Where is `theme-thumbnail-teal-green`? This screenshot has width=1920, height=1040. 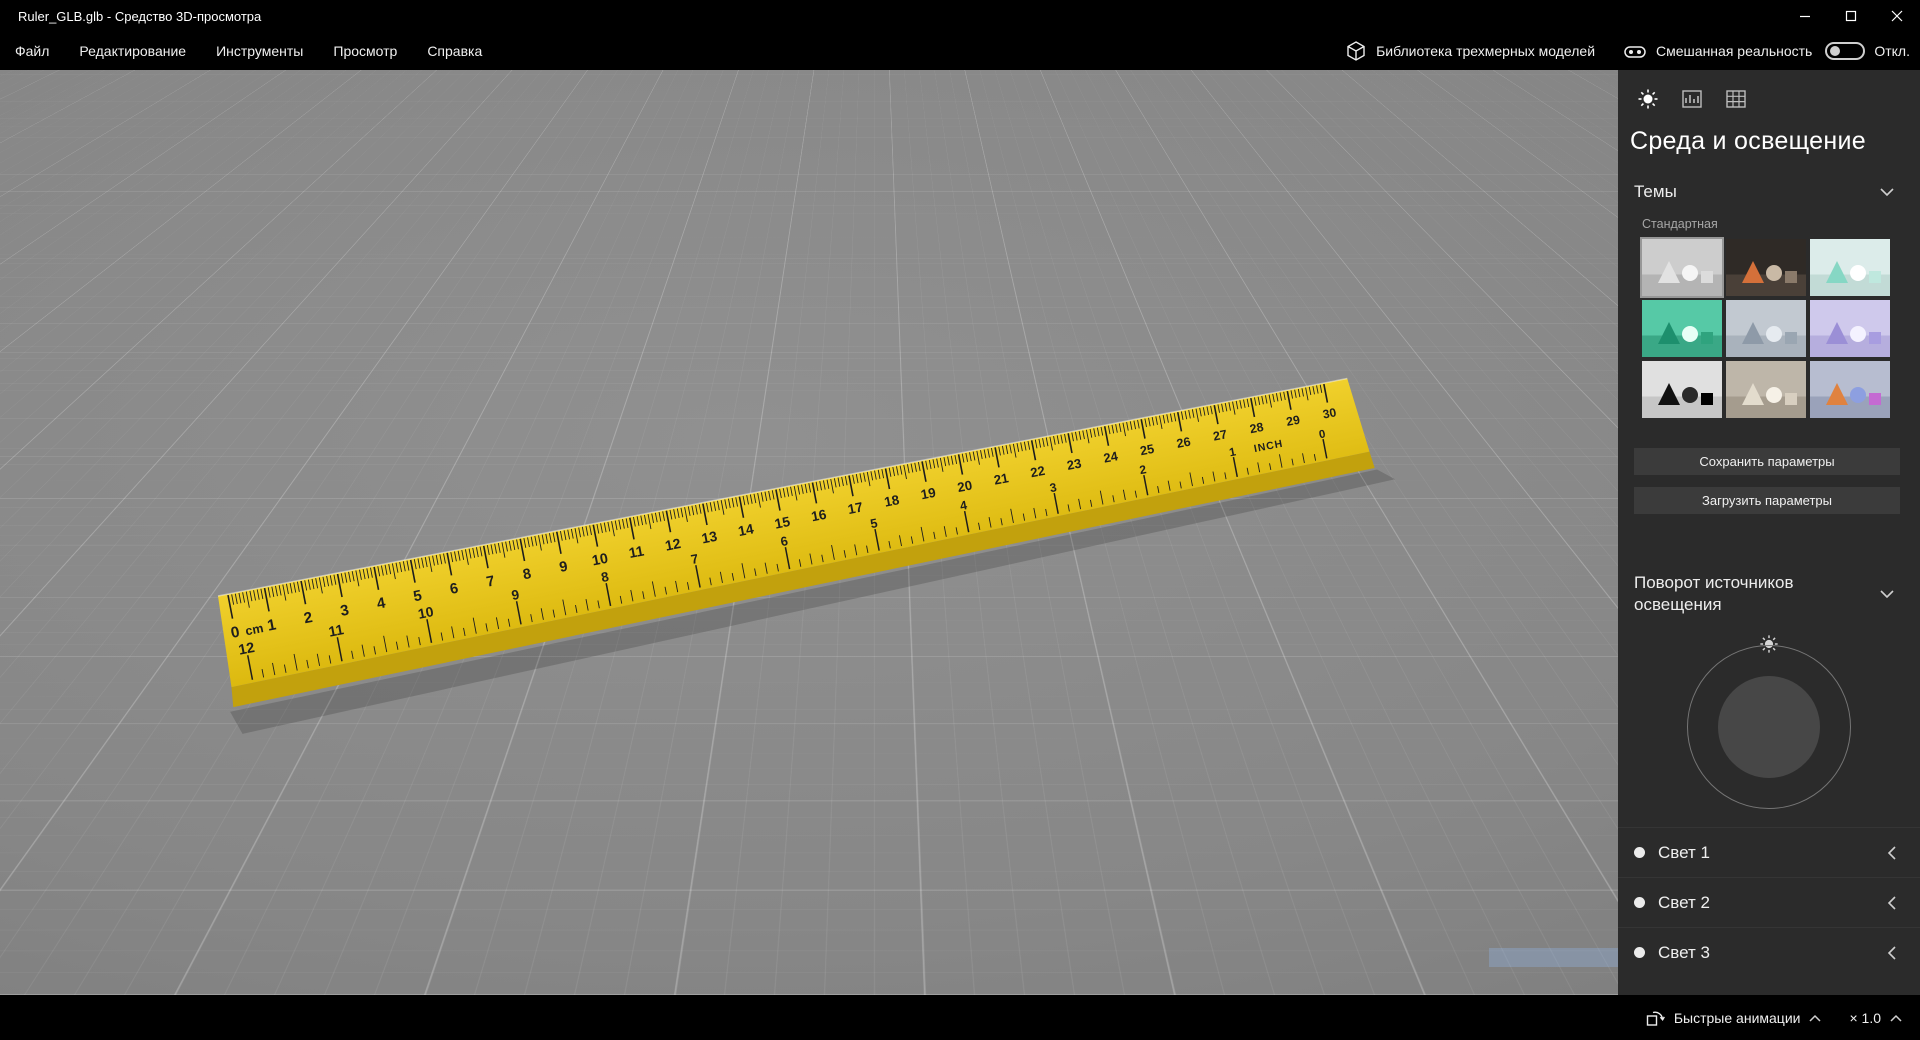 theme-thumbnail-teal-green is located at coordinates (1682, 328).